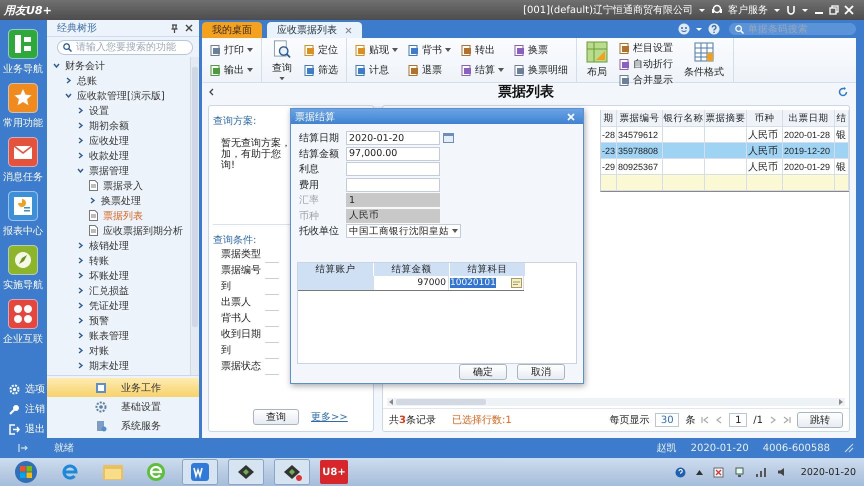  Describe the element at coordinates (541, 70) in the screenshot. I see `toolbar-button: 换票明细` at that location.